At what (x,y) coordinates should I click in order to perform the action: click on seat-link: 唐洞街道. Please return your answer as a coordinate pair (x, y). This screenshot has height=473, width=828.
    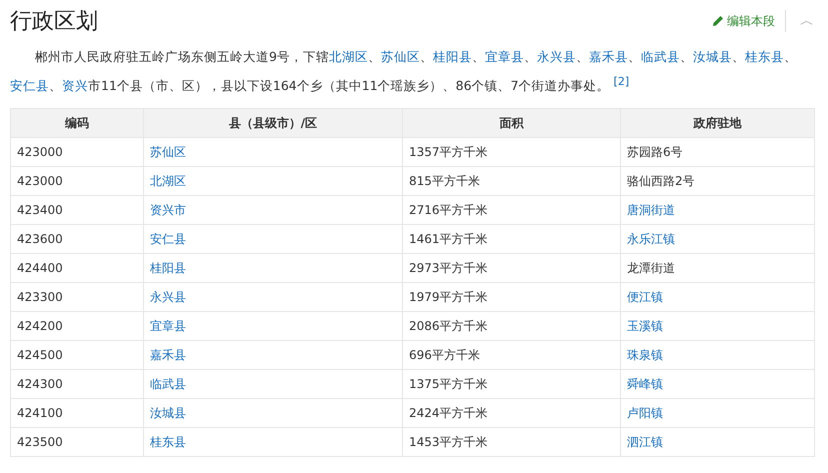
    Looking at the image, I should click on (651, 209).